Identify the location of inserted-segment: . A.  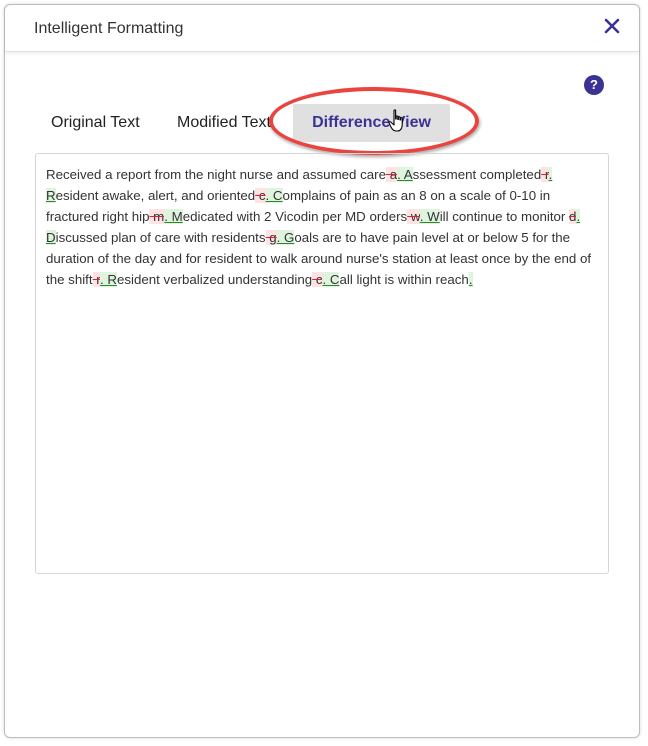
(405, 174).